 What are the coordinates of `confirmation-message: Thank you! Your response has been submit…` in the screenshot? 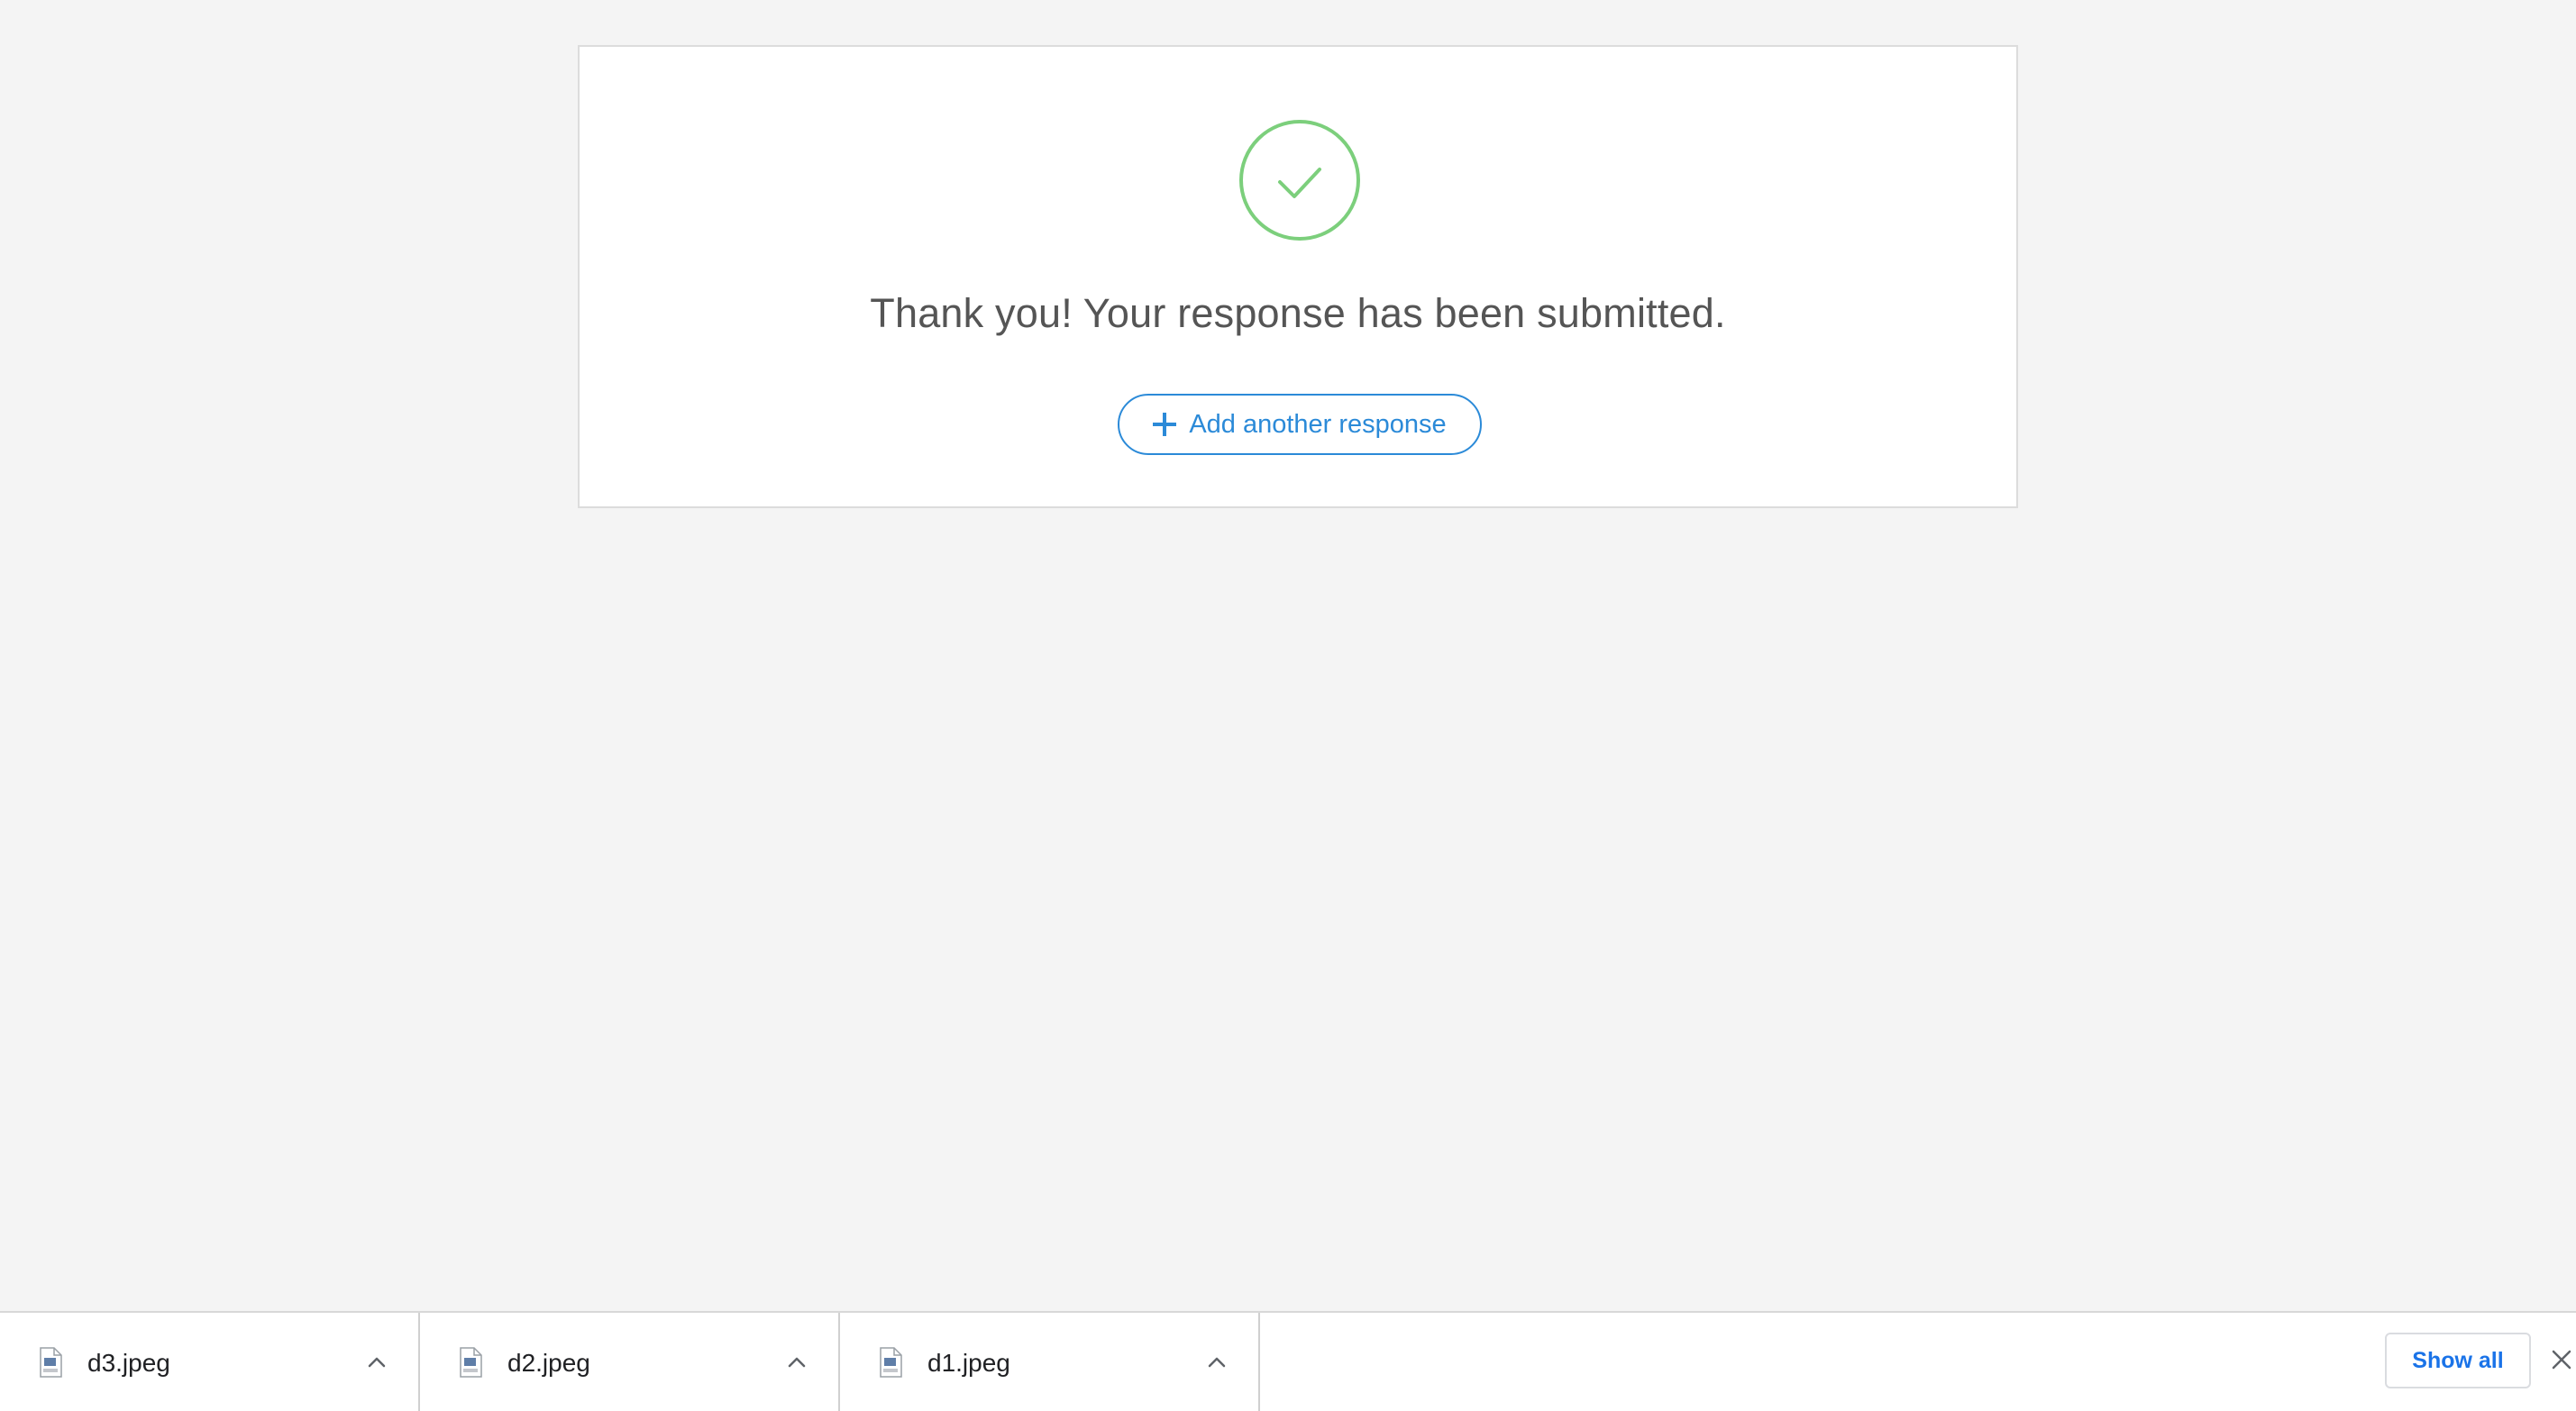 It's located at (1298, 313).